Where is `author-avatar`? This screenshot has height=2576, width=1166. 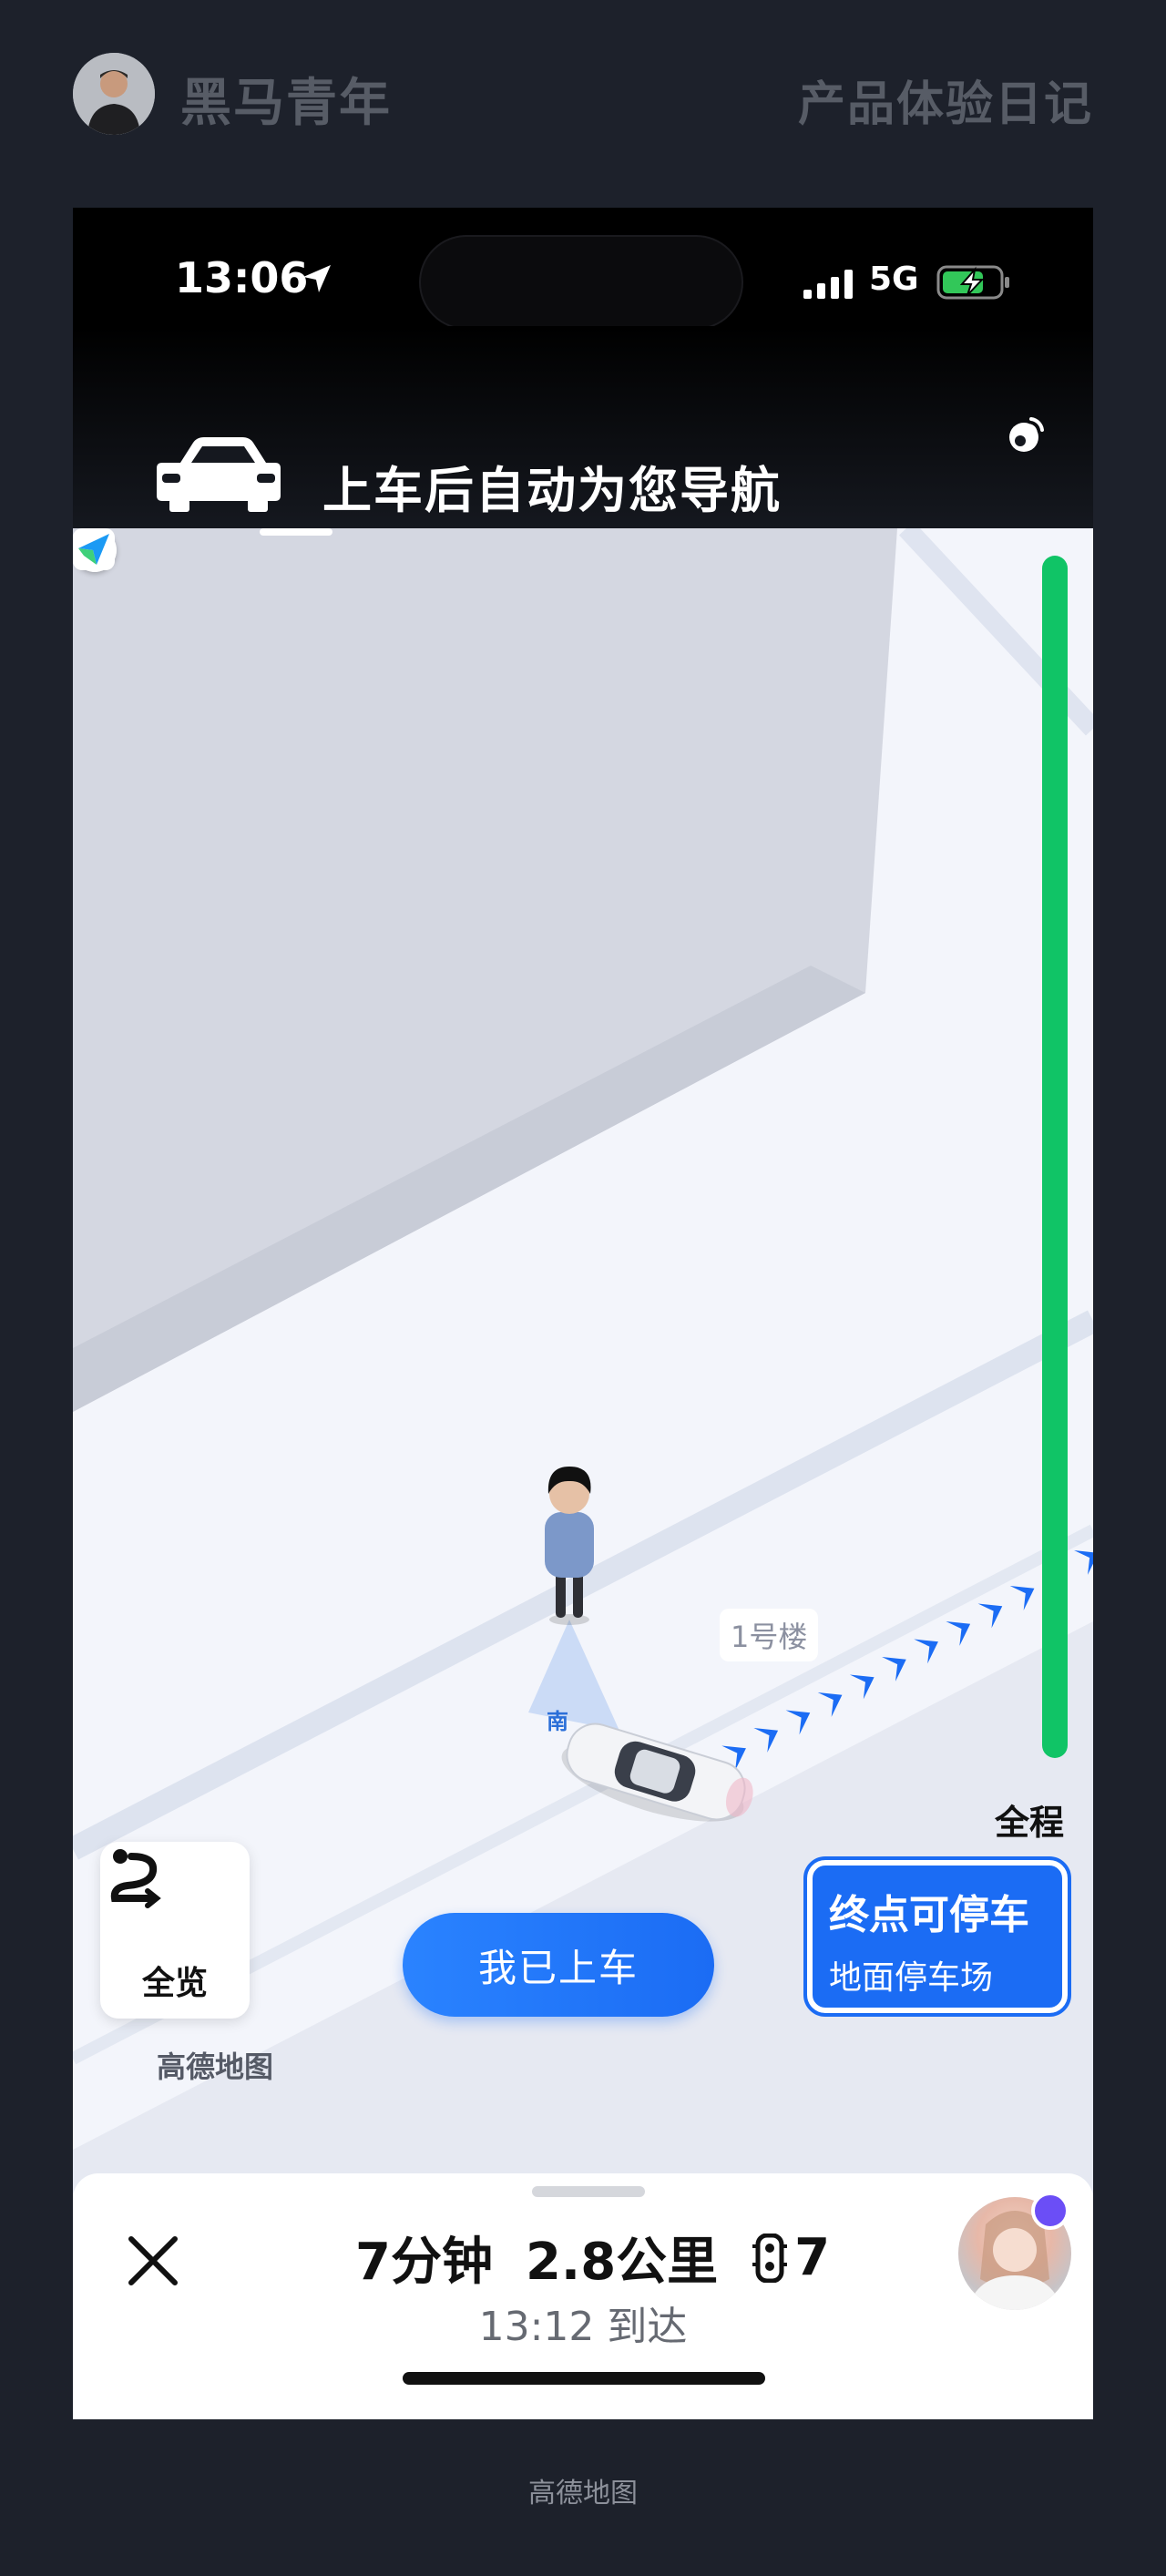
author-avatar is located at coordinates (114, 94).